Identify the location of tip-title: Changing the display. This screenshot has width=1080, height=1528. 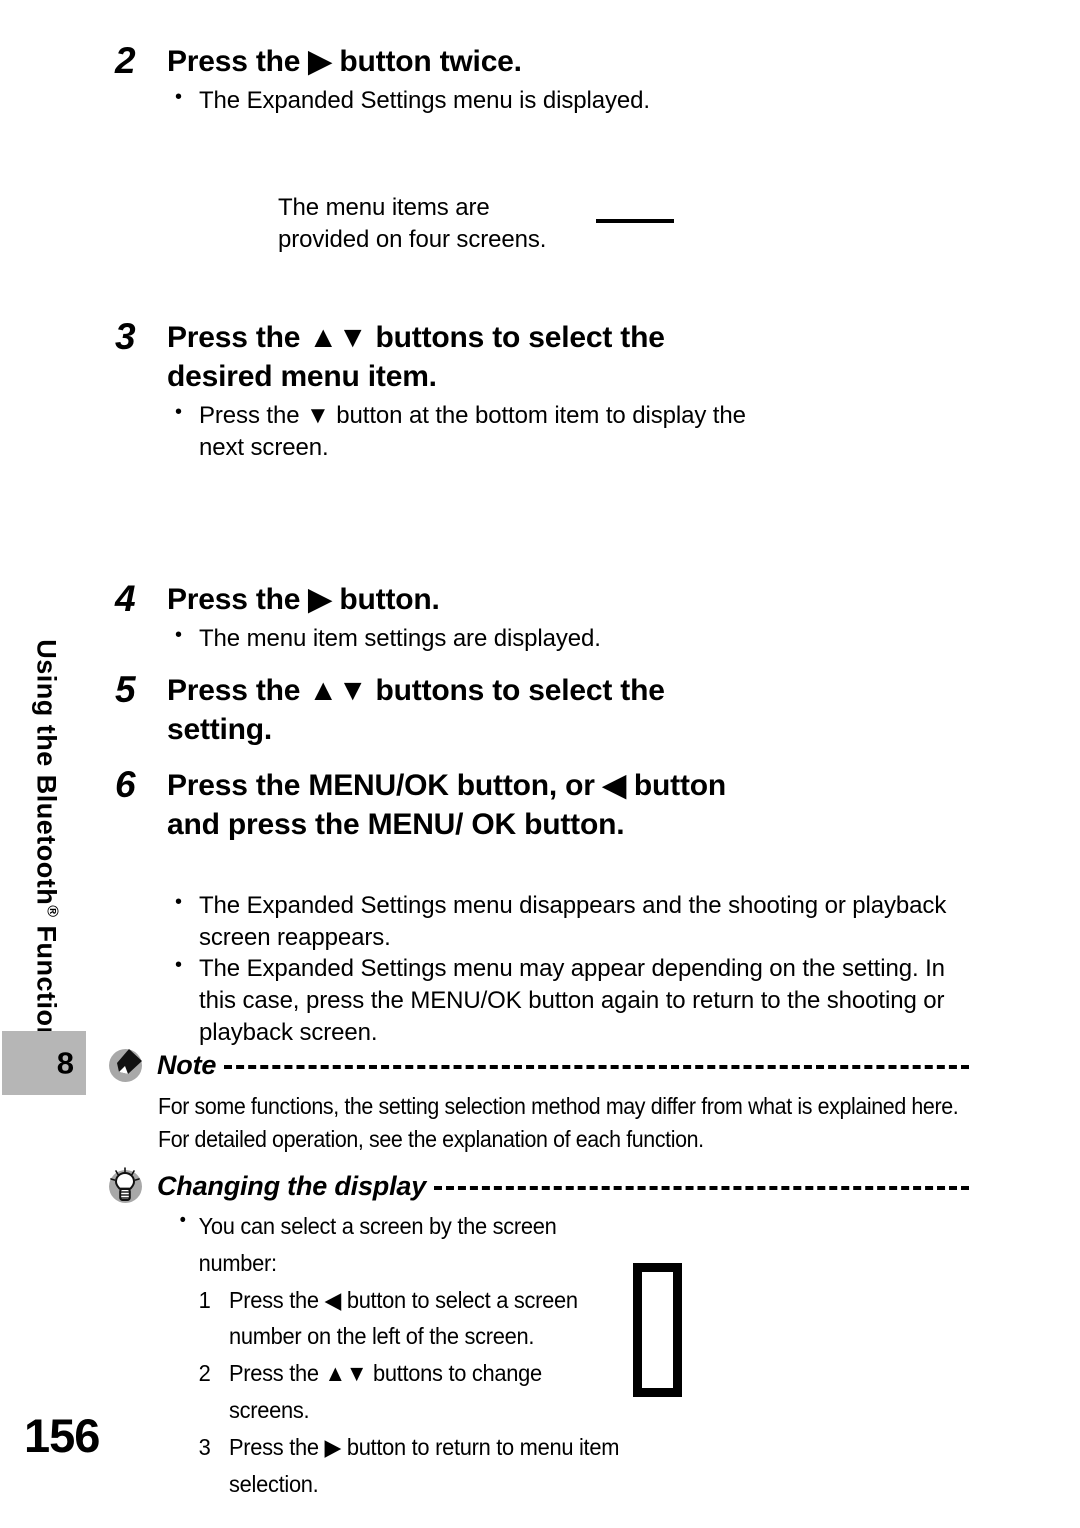
(292, 1185).